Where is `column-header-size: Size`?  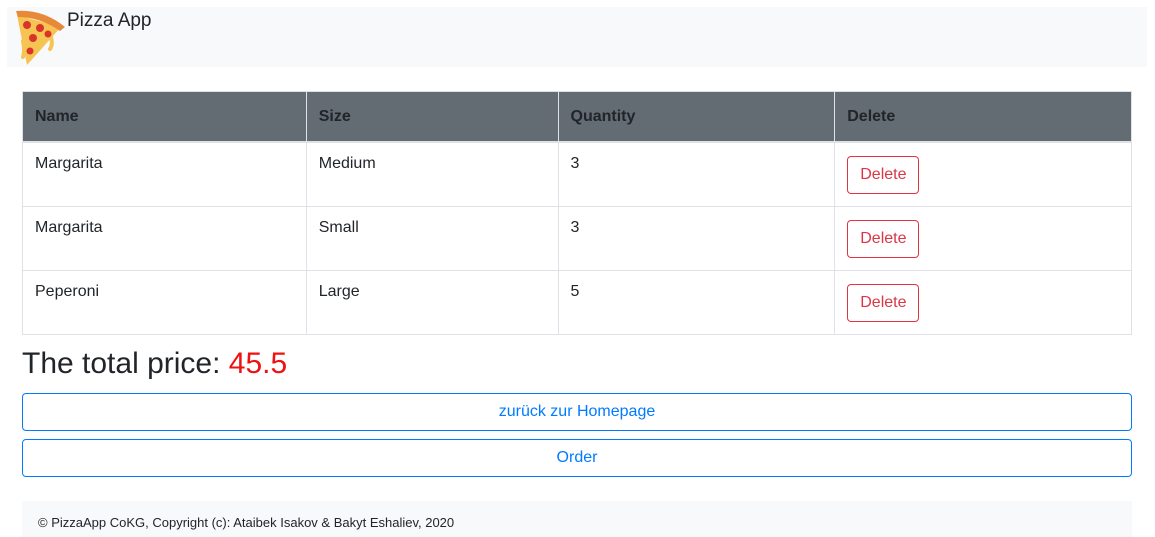 column-header-size: Size is located at coordinates (432, 117).